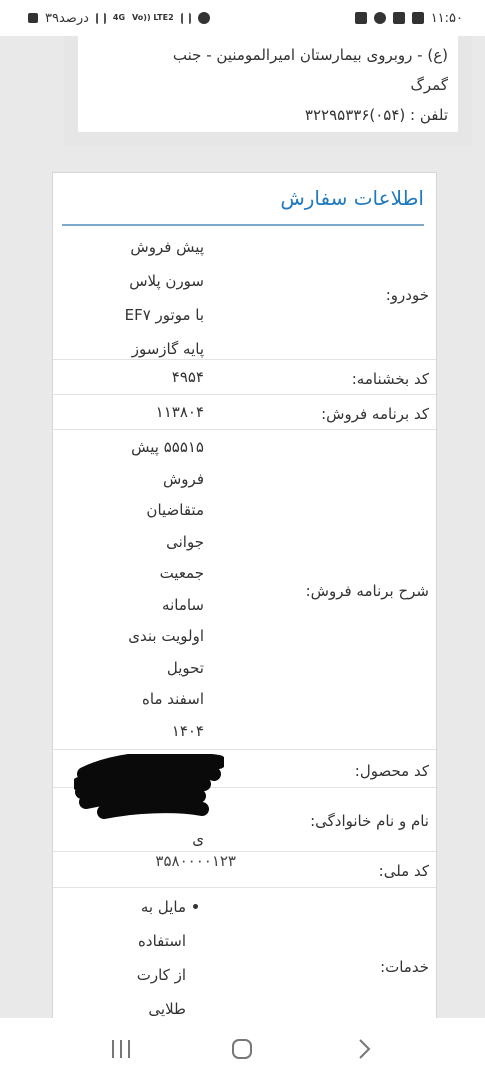 The image size is (485, 1080). What do you see at coordinates (398, 18) in the screenshot?
I see `telegram-icon` at bounding box center [398, 18].